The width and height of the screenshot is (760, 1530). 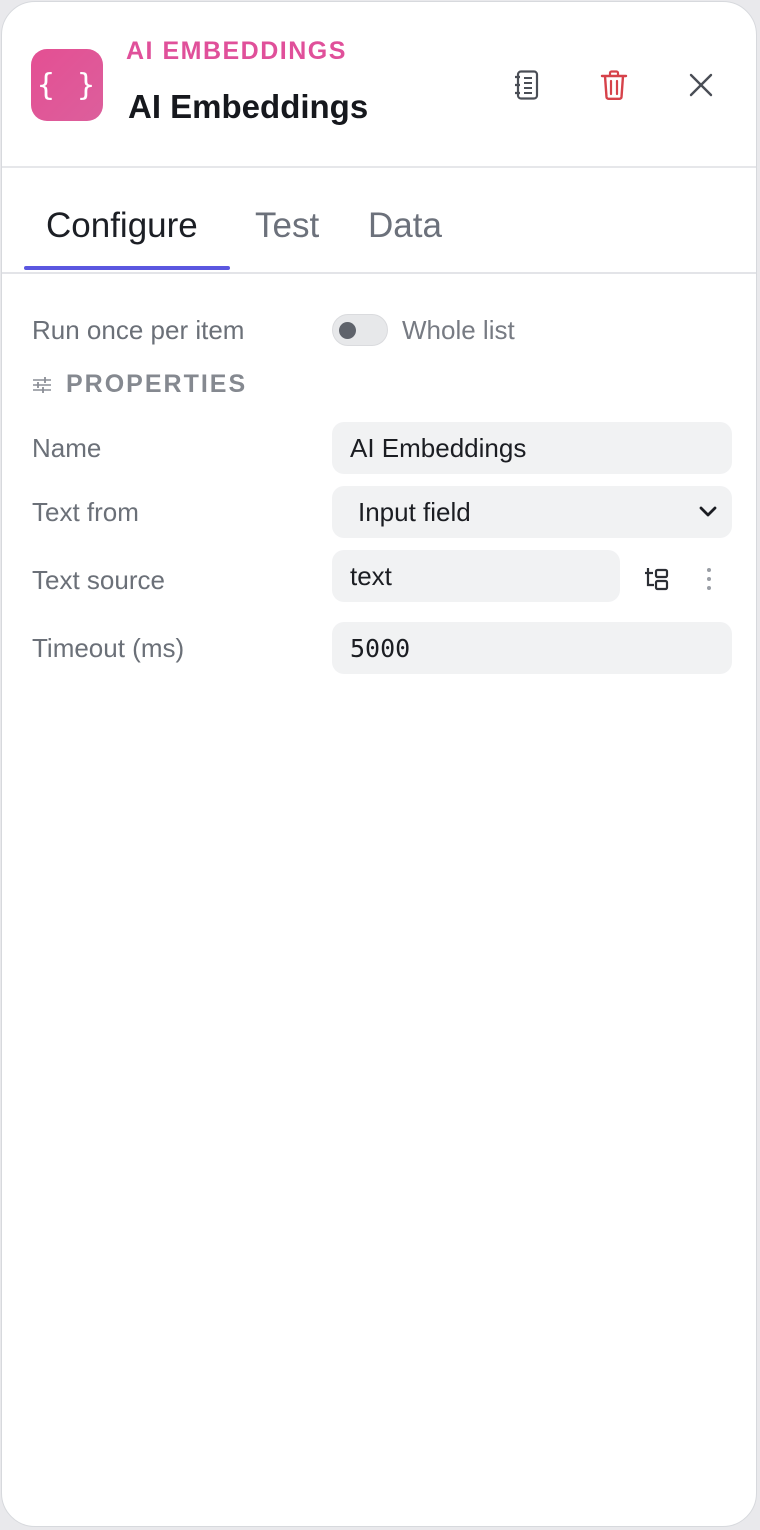 I want to click on chevron-down-icon, so click(x=708, y=511).